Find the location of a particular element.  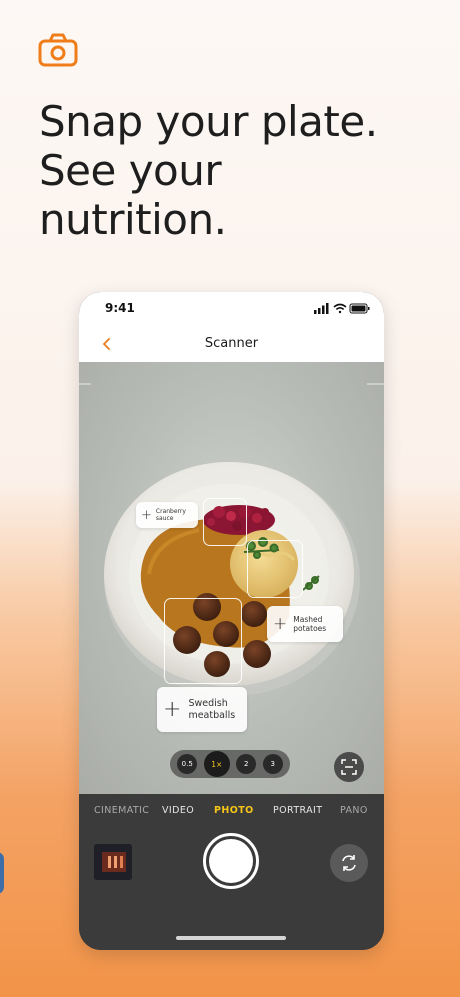

battery-icon is located at coordinates (359, 308).